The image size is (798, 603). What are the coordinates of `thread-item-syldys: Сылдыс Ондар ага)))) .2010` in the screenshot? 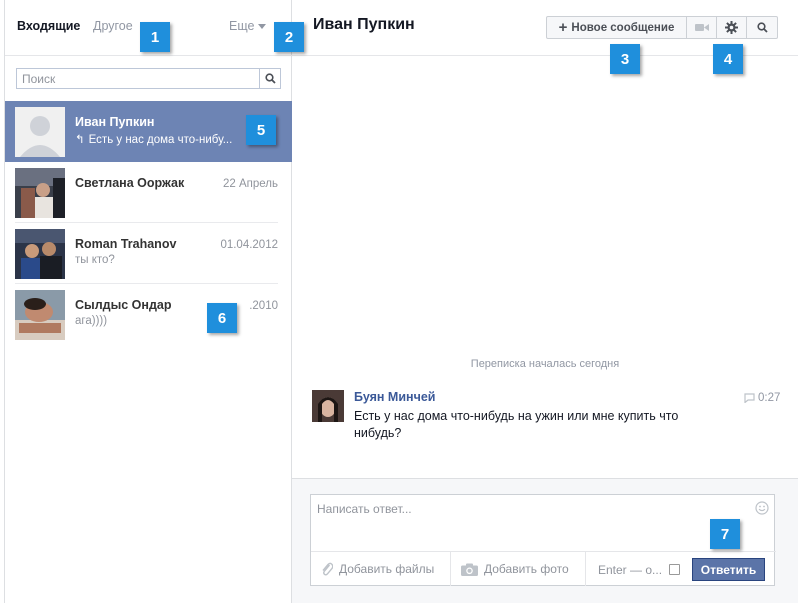 It's located at (148, 314).